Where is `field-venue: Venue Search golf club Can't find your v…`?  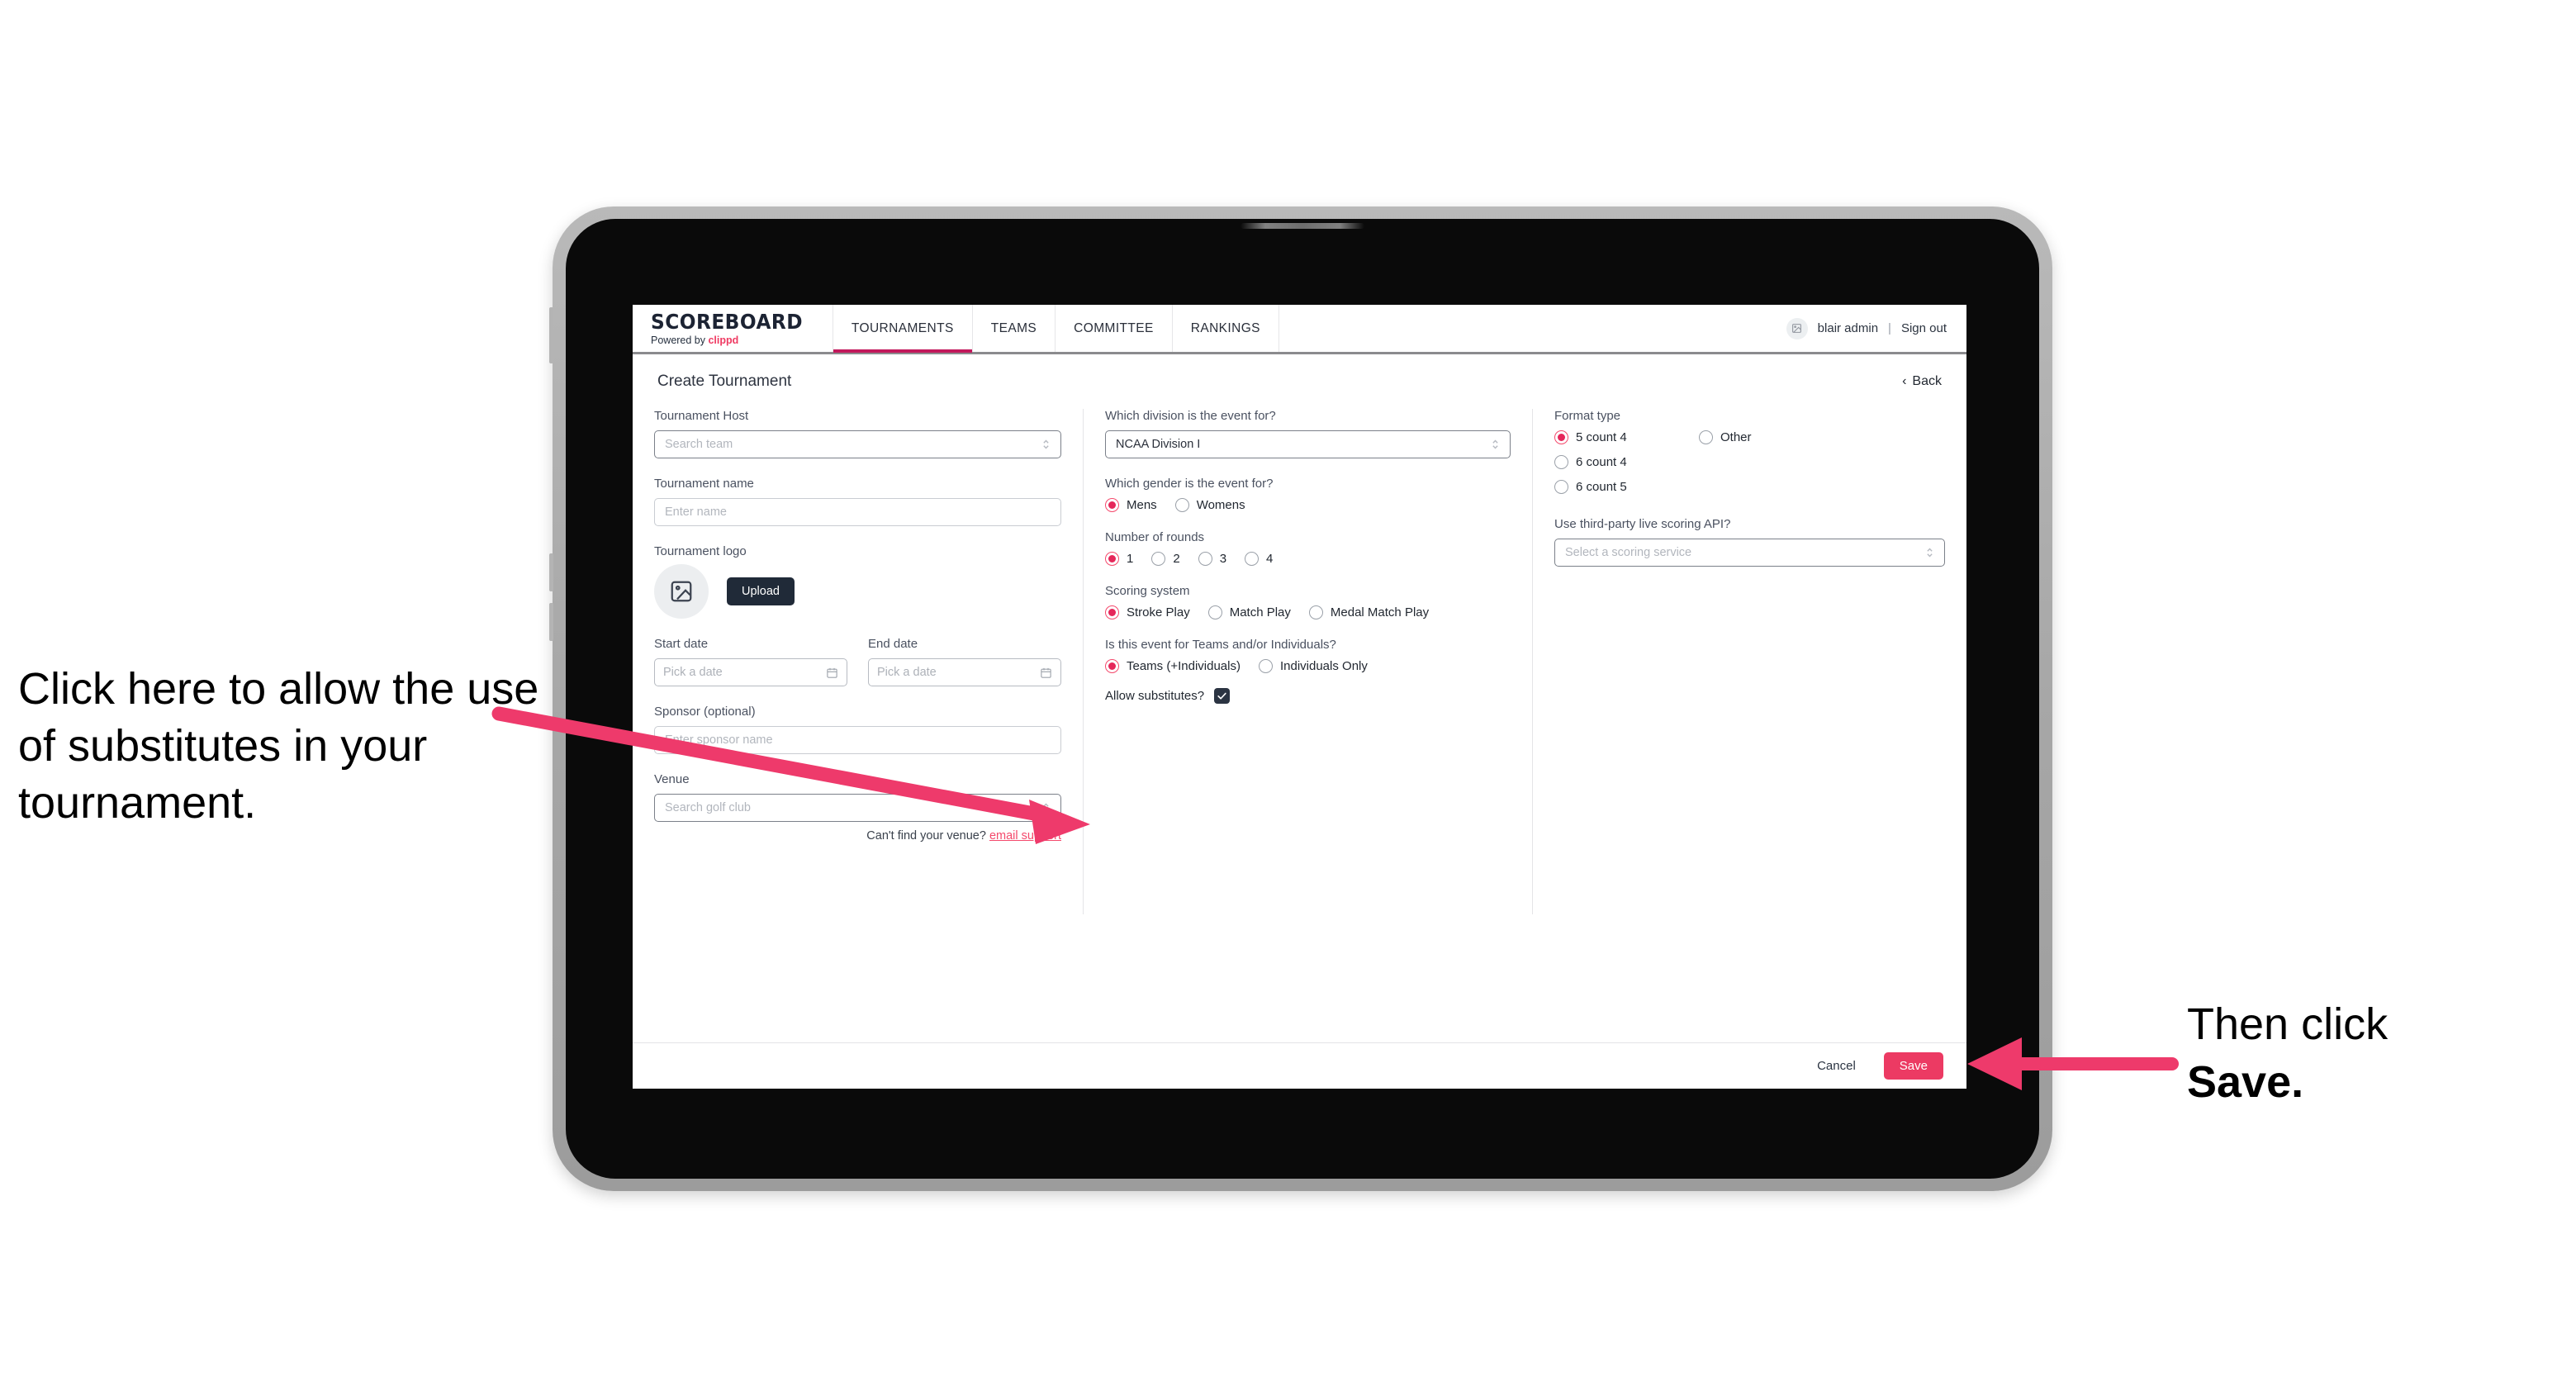 field-venue: Venue Search golf club Can't find your v… is located at coordinates (857, 807).